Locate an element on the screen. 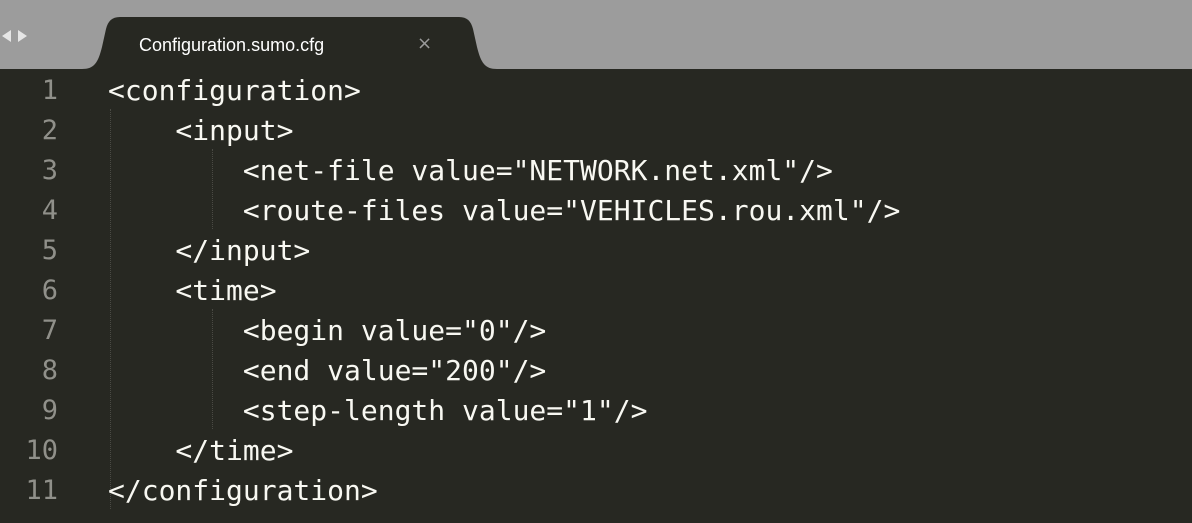 The height and width of the screenshot is (523, 1192). line-number: 1 is located at coordinates (49, 90).